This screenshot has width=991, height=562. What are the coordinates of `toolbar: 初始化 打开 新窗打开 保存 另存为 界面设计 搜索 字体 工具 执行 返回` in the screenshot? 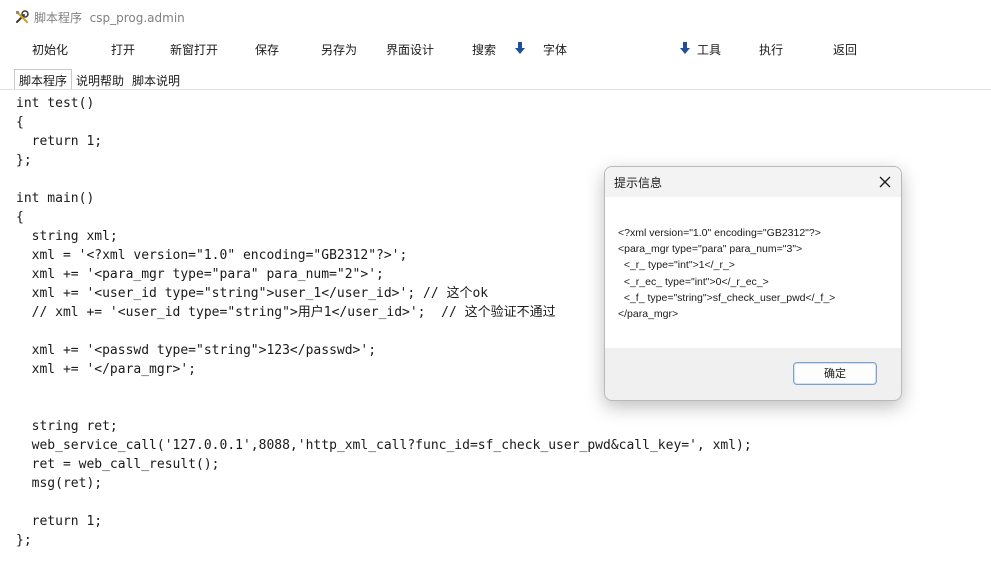 It's located at (495, 49).